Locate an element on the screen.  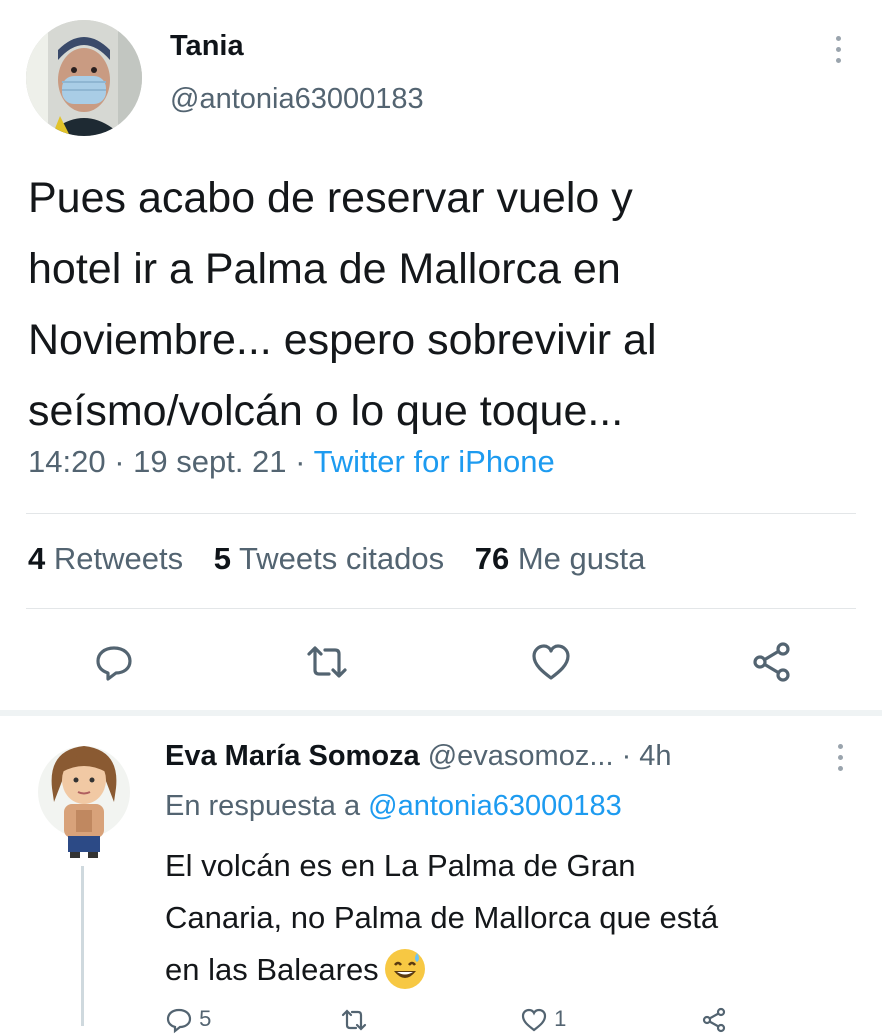
reply-retweet-button is located at coordinates (354, 1018).